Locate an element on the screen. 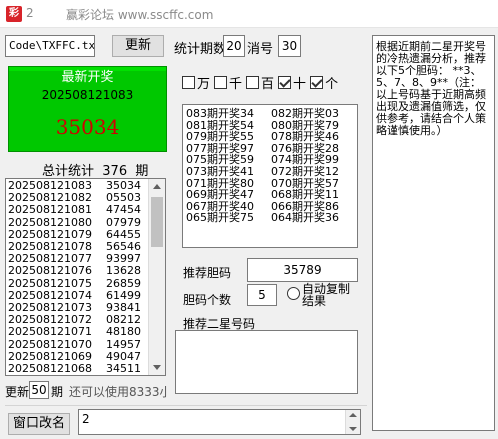  history-entry: 064期开奖36 is located at coordinates (305, 218).